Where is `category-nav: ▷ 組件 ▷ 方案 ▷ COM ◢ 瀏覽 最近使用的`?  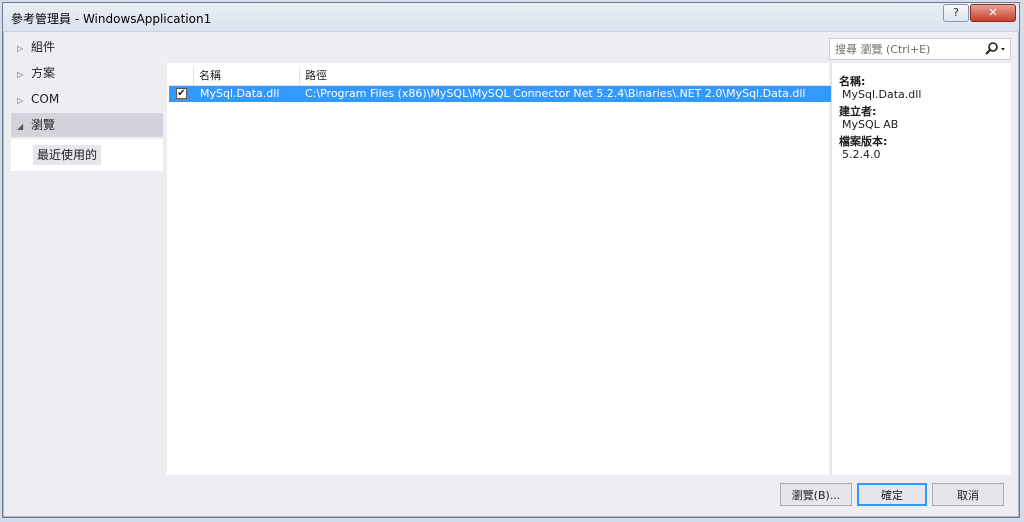 category-nav: ▷ 組件 ▷ 方案 ▷ COM ◢ 瀏覽 最近使用的 is located at coordinates (87, 255).